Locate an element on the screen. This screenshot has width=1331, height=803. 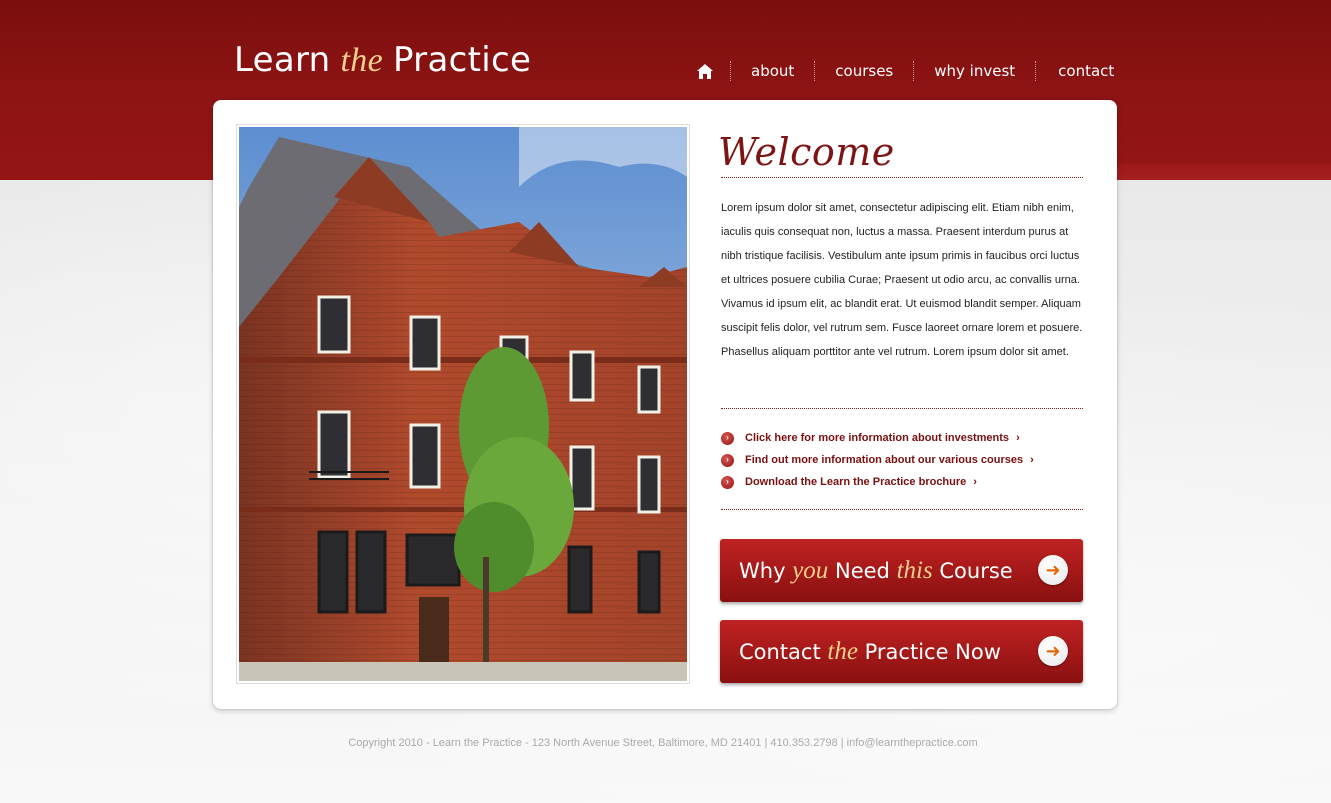
main-nav: about courses why invest contact is located at coordinates (902, 71).